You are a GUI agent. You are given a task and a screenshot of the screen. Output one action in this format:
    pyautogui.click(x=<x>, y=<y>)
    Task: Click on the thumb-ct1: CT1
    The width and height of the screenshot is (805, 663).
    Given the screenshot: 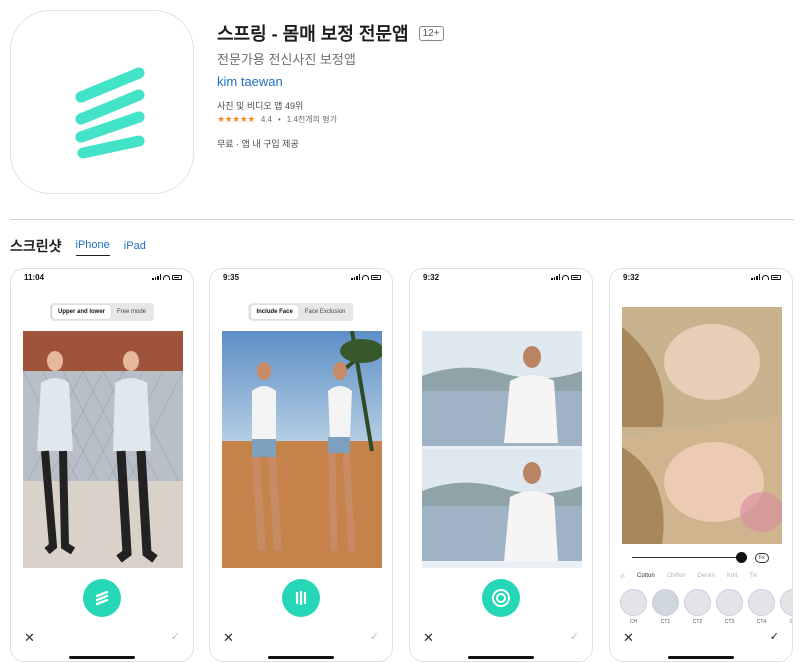 What is the action you would take?
    pyautogui.click(x=665, y=607)
    